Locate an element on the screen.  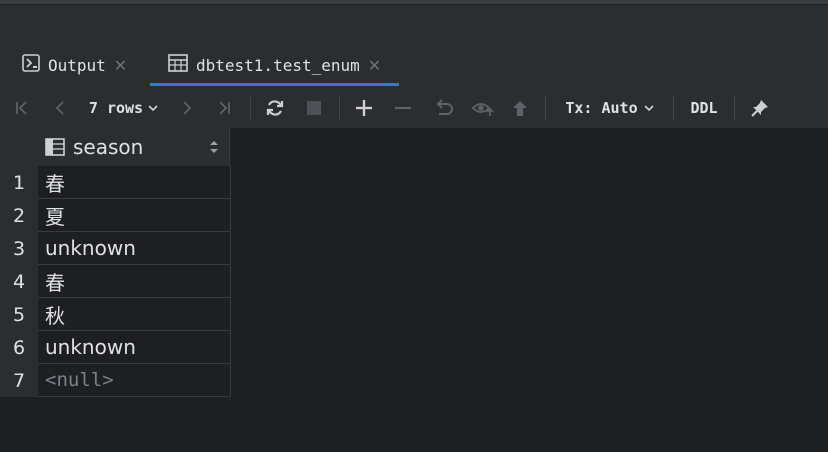
active-tab-indicator is located at coordinates (275, 84).